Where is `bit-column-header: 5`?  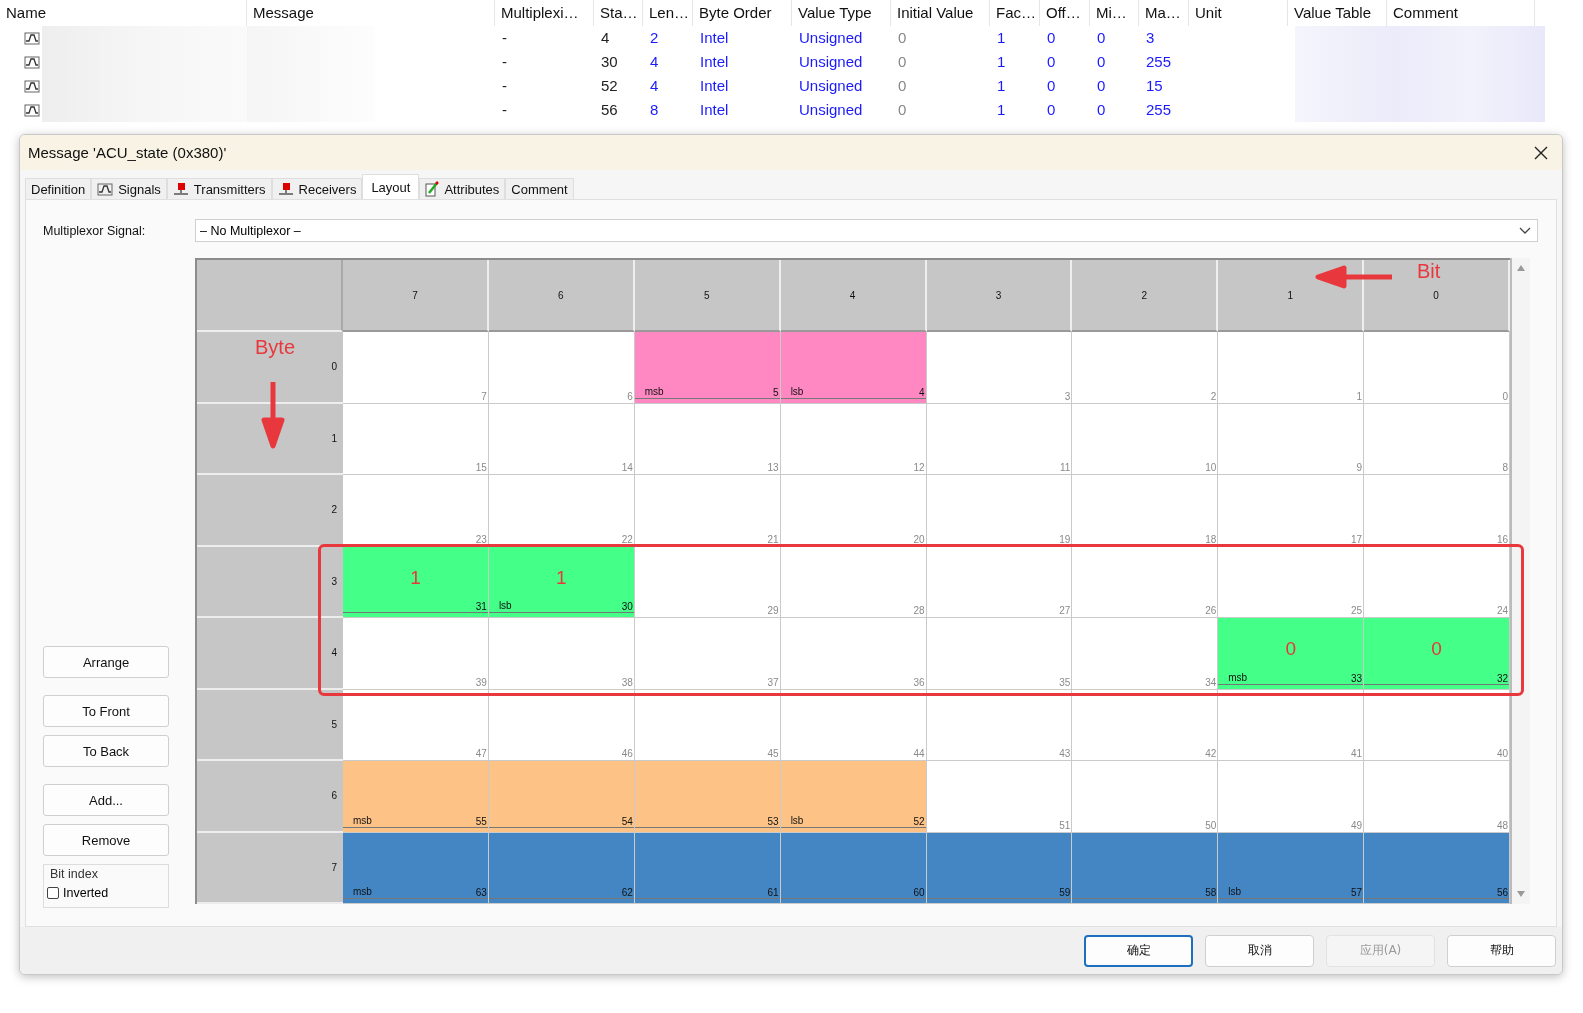
bit-column-header: 5 is located at coordinates (707, 296).